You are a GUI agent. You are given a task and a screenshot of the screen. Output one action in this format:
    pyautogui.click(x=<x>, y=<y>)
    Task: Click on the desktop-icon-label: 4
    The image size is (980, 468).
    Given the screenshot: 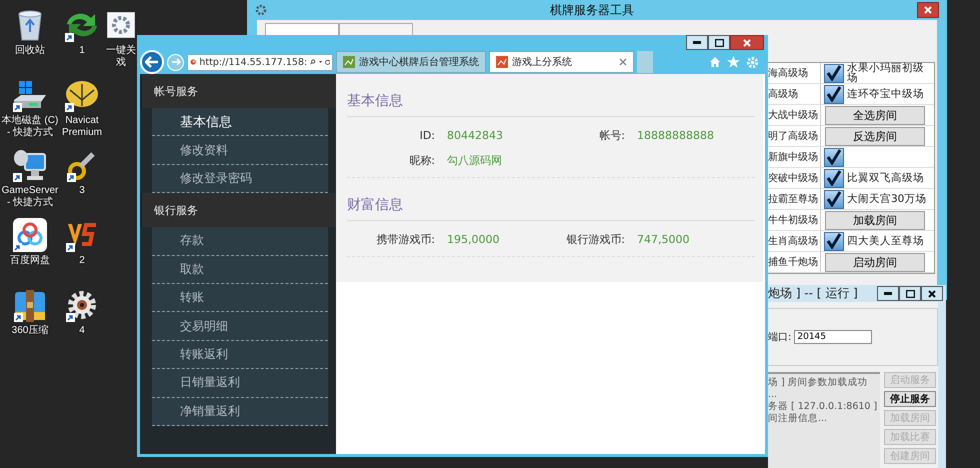 What is the action you would take?
    pyautogui.click(x=82, y=331)
    